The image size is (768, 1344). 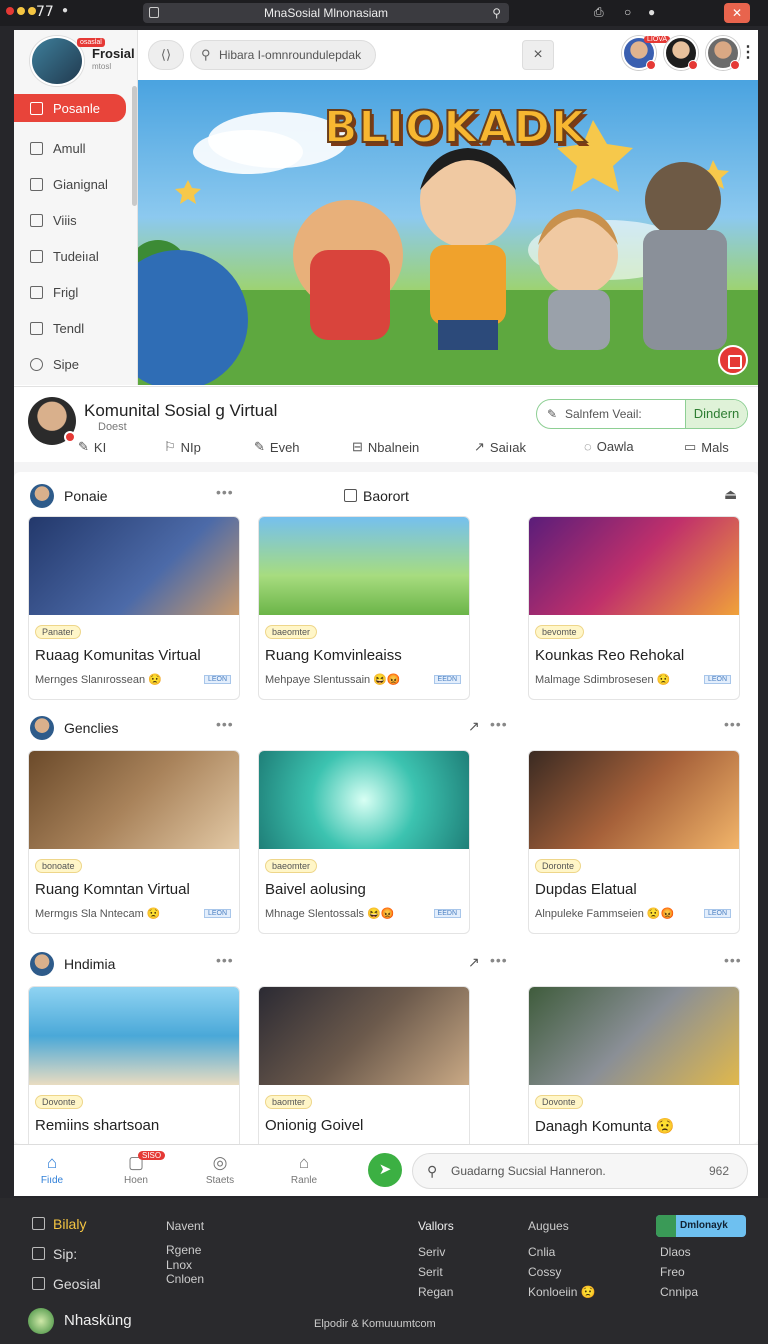 What do you see at coordinates (364, 1065) in the screenshot?
I see `post-card: baomter Onionig Goivel` at bounding box center [364, 1065].